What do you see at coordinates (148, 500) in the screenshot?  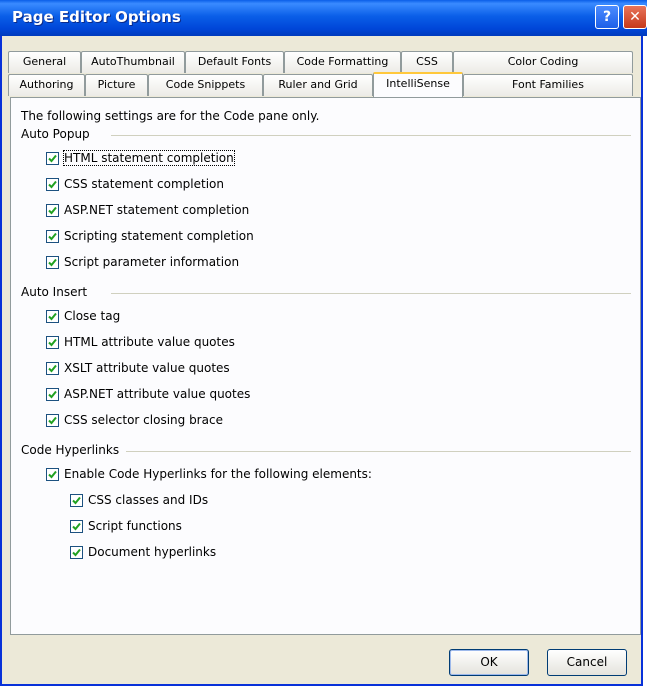 I see `checkbox-label: CSS classes and IDs` at bounding box center [148, 500].